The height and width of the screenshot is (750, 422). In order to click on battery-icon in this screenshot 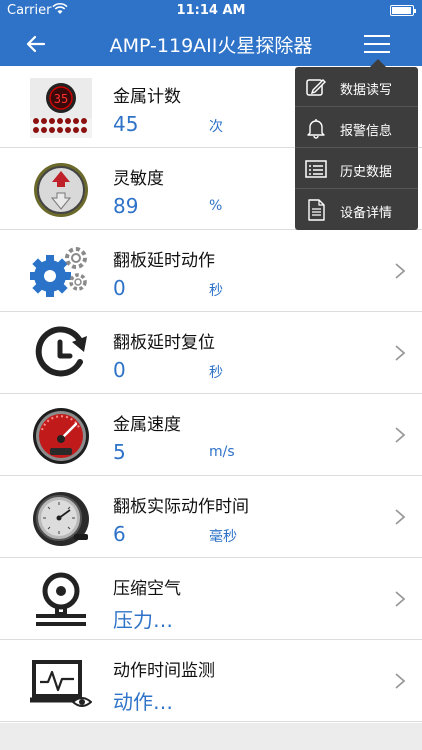, I will do `click(403, 10)`.